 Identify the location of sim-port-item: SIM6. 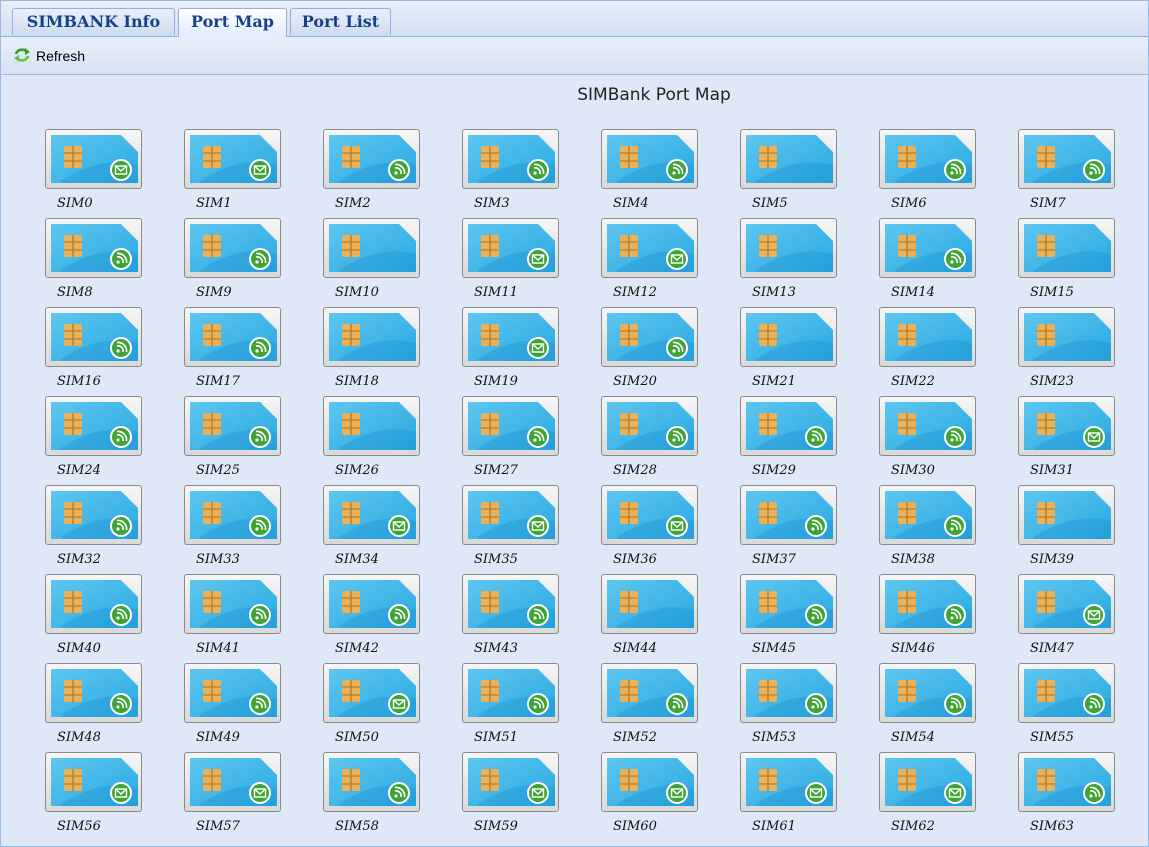
(928, 173).